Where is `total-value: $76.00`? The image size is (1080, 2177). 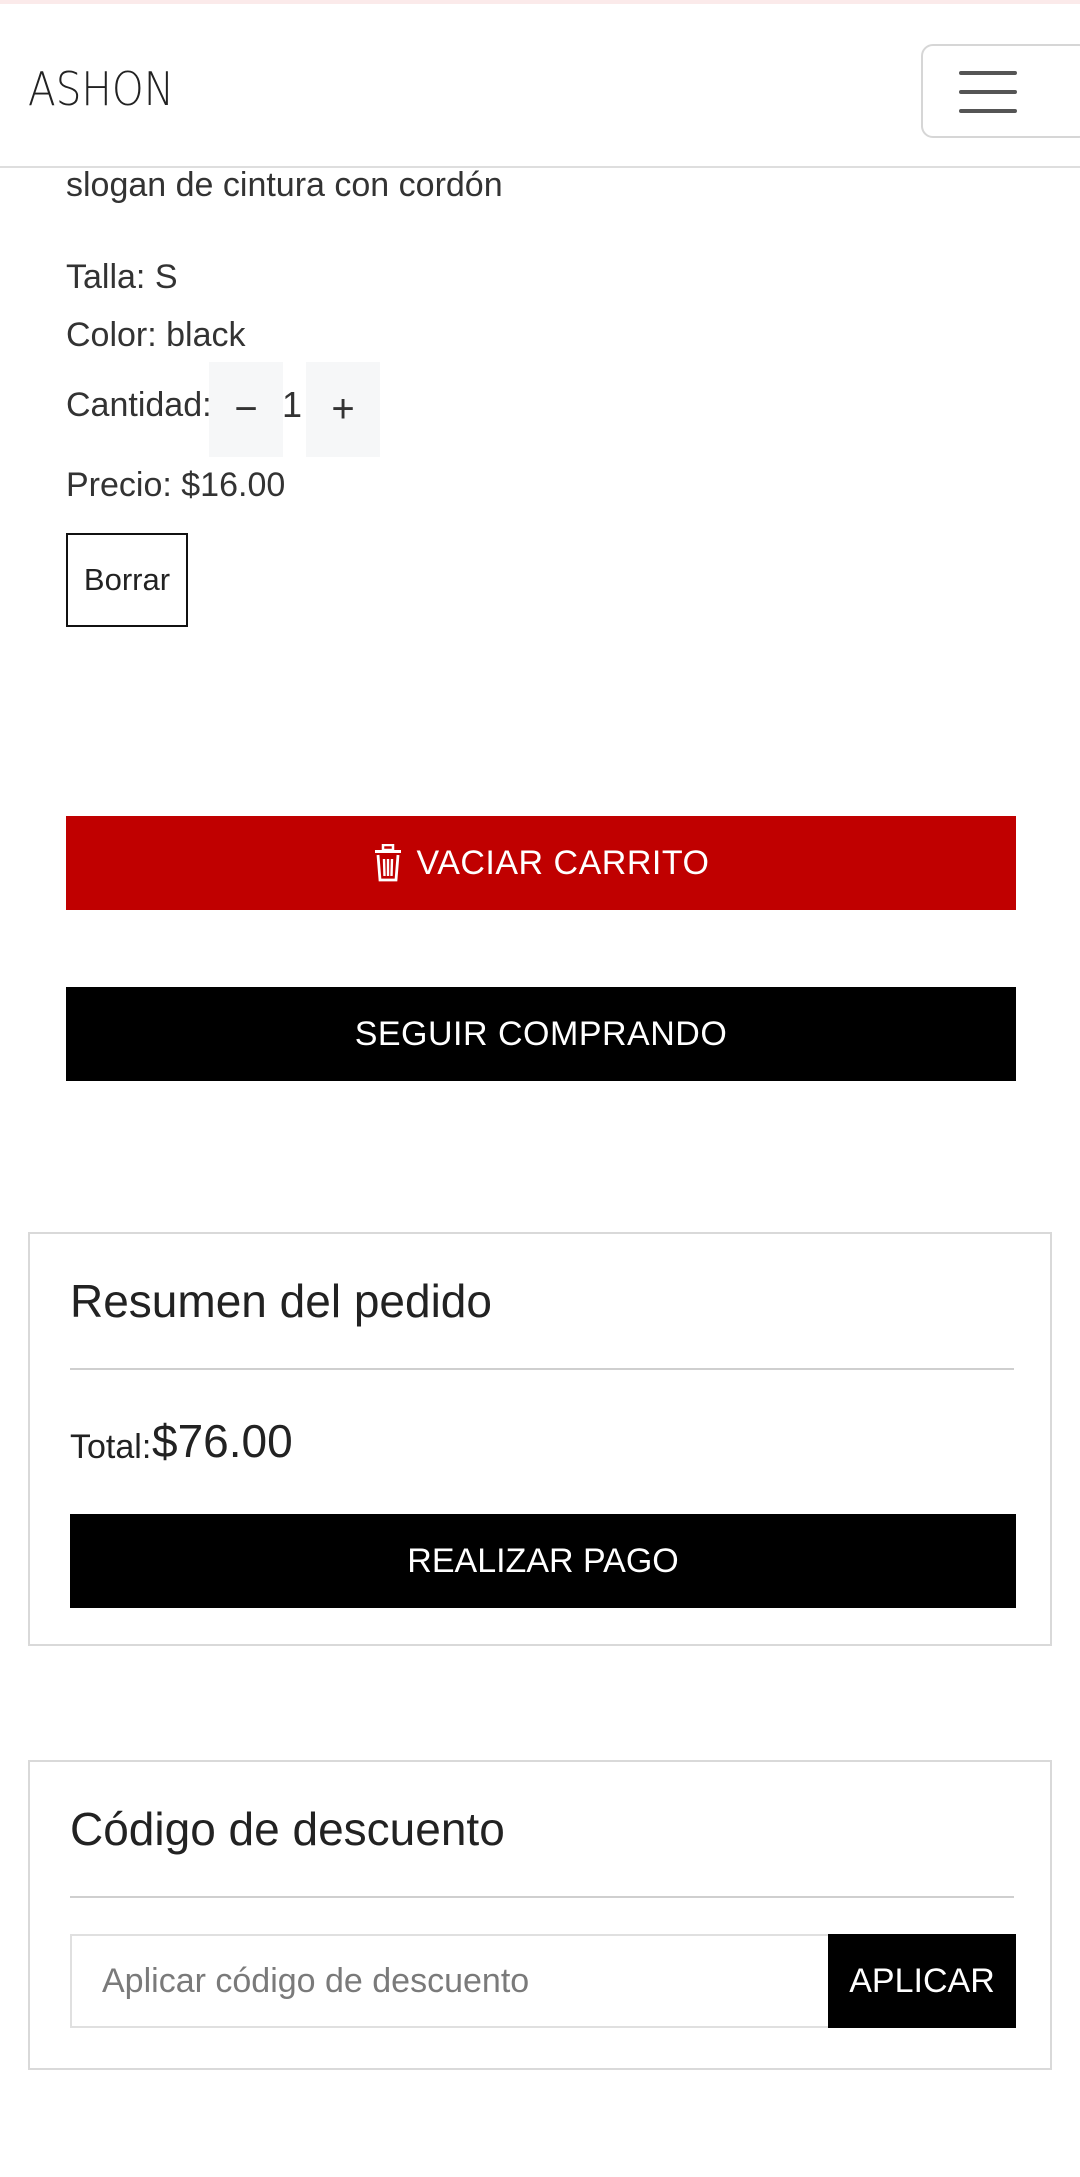 total-value: $76.00 is located at coordinates (222, 1441).